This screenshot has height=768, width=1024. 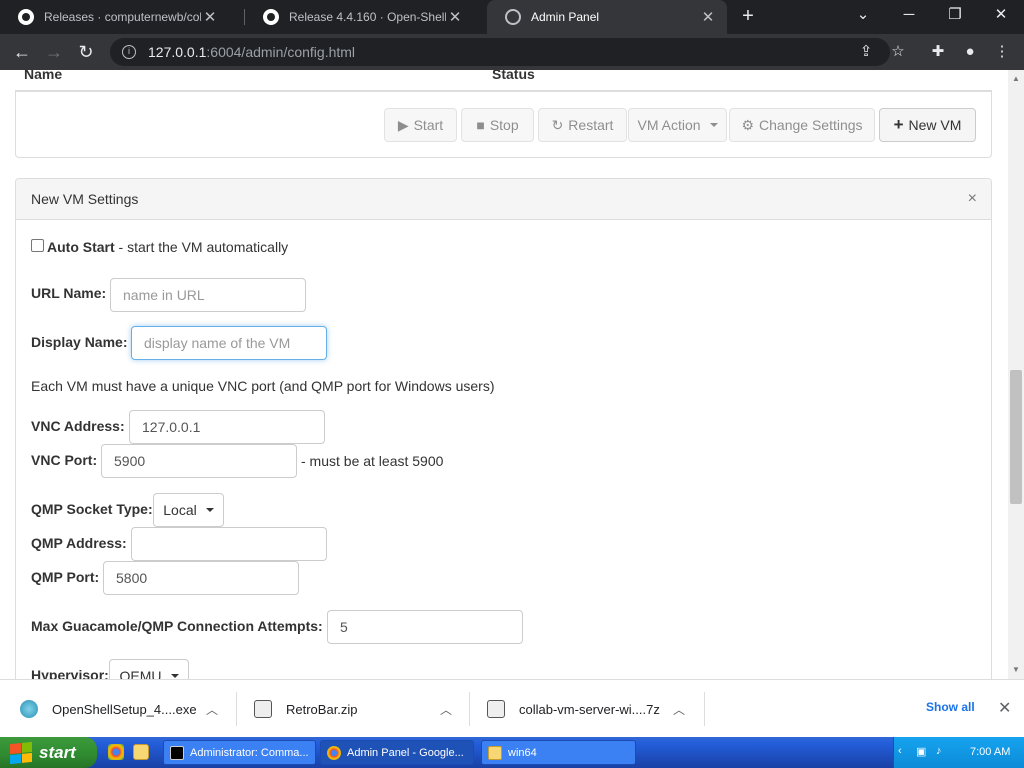 What do you see at coordinates (37, 245) in the screenshot?
I see `autostart-checkbox` at bounding box center [37, 245].